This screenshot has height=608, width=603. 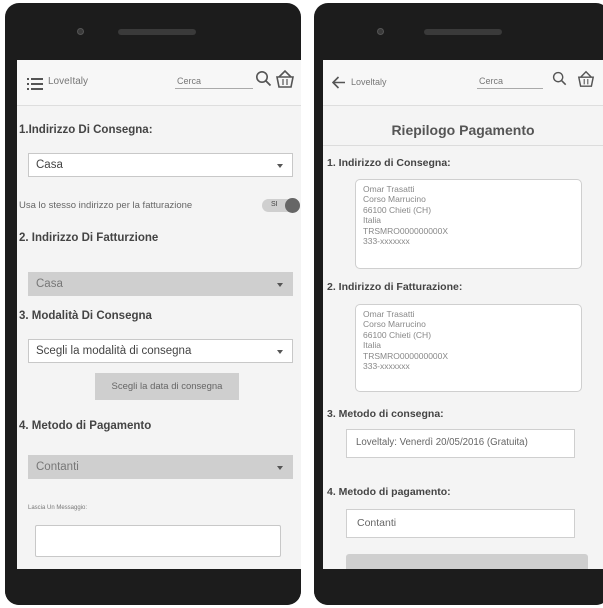 I want to click on page-title: Riepilogo Pagamento, so click(x=463, y=130).